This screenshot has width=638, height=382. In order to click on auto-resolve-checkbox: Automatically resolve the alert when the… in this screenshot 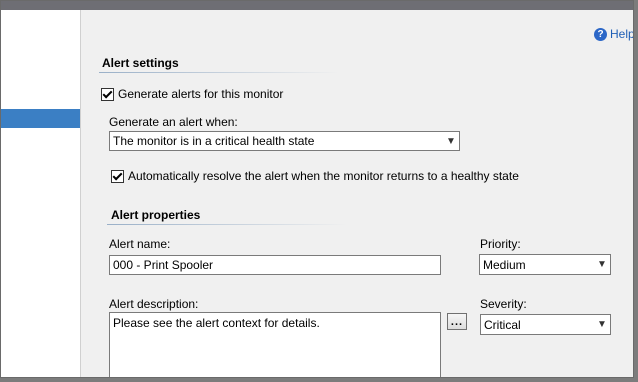, I will do `click(315, 176)`.